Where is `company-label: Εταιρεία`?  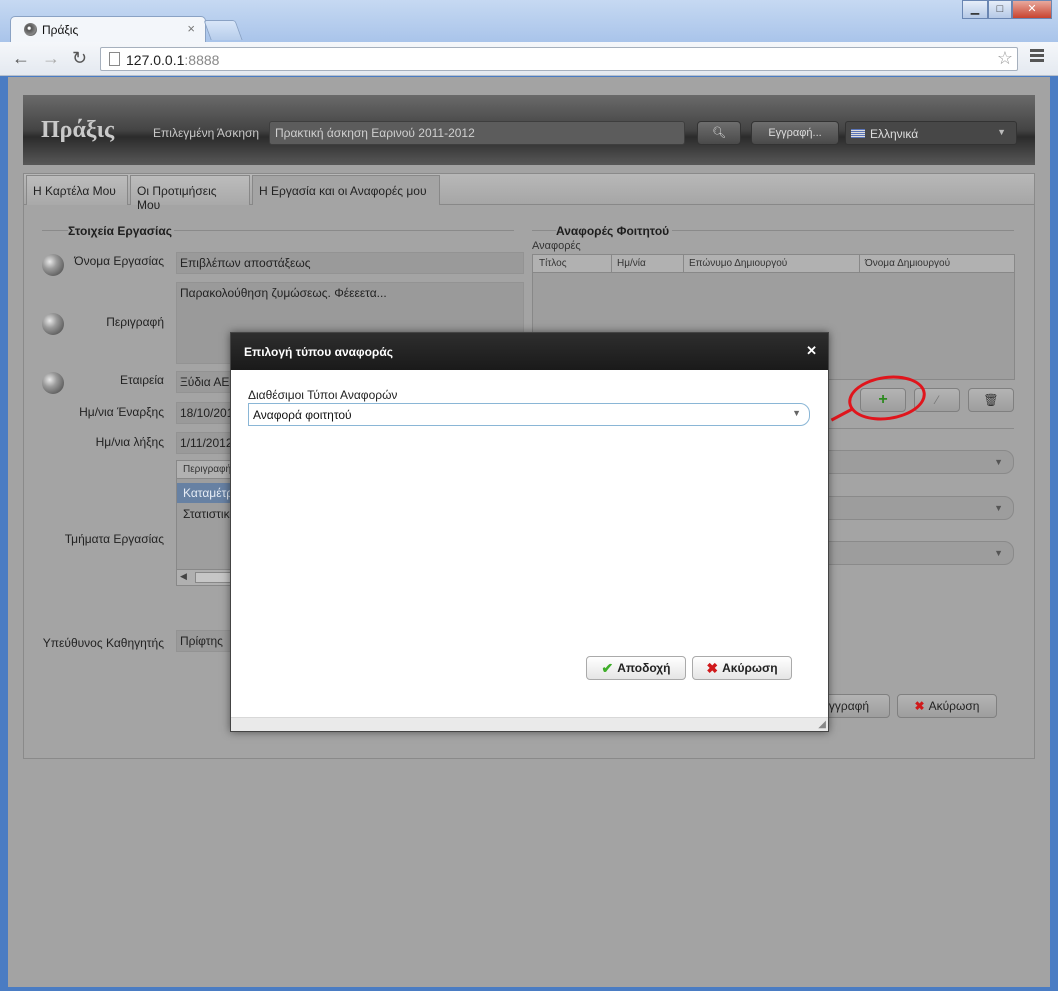 company-label: Εταιρεία is located at coordinates (142, 380).